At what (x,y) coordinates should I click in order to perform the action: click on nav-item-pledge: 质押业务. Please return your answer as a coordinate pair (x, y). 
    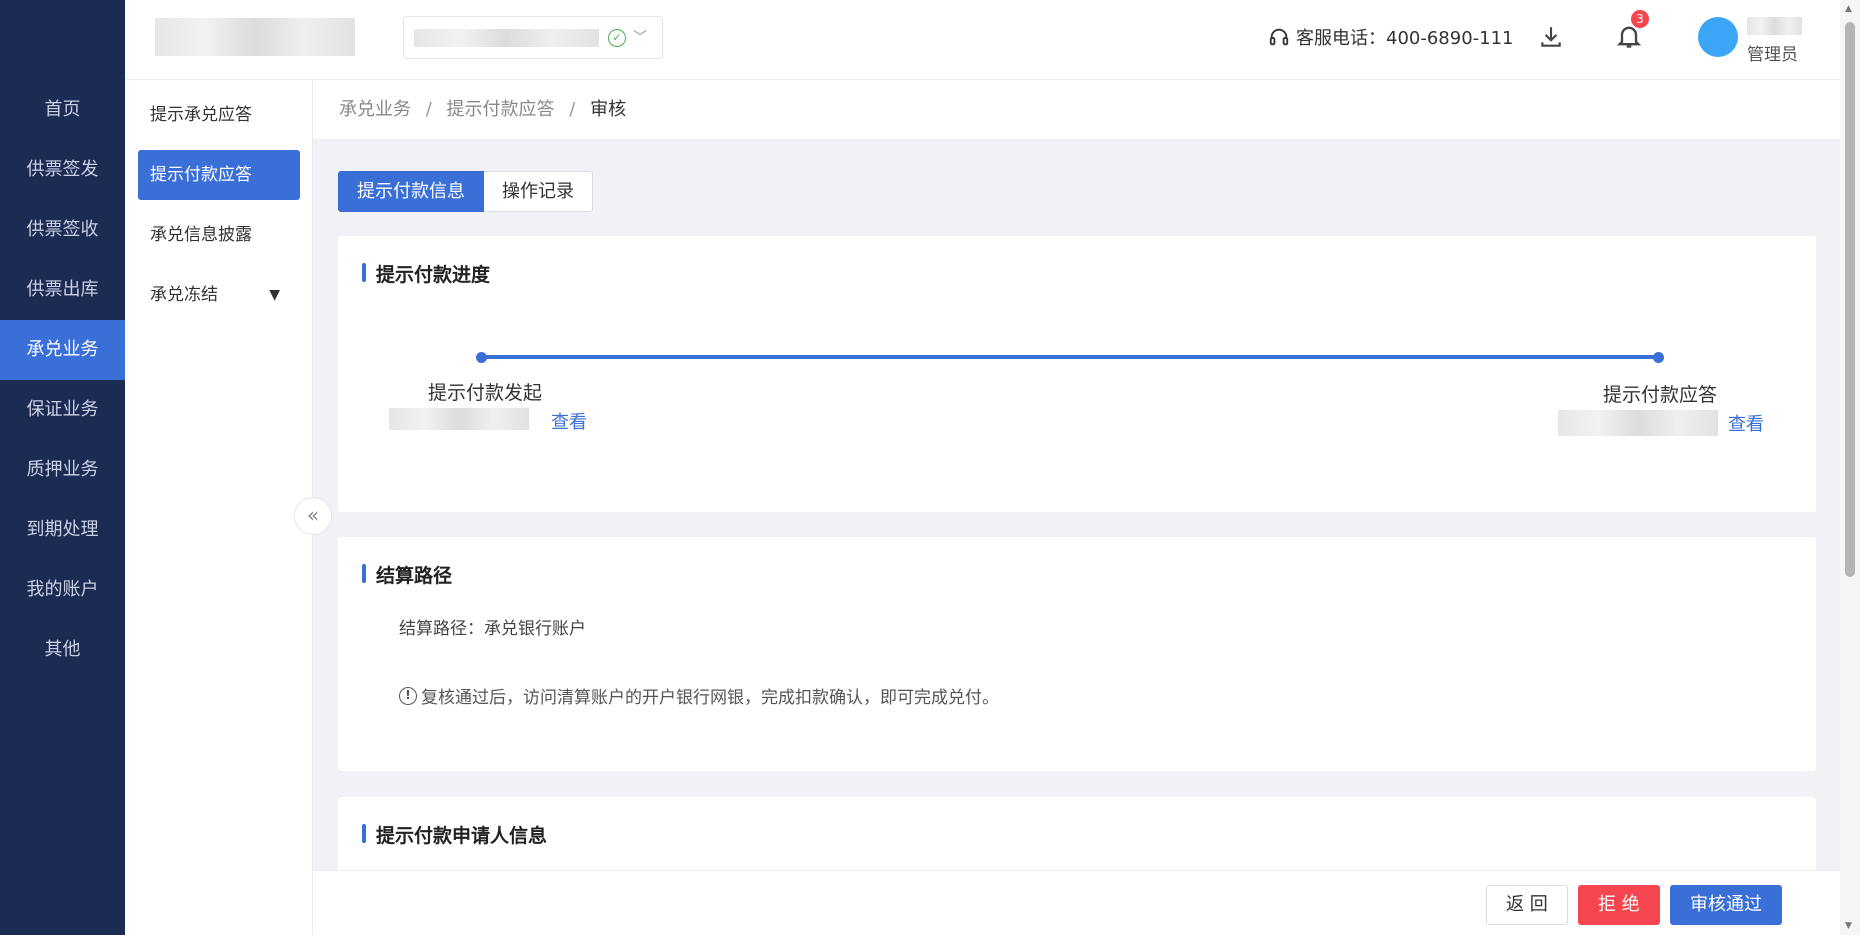
    Looking at the image, I should click on (62, 470).